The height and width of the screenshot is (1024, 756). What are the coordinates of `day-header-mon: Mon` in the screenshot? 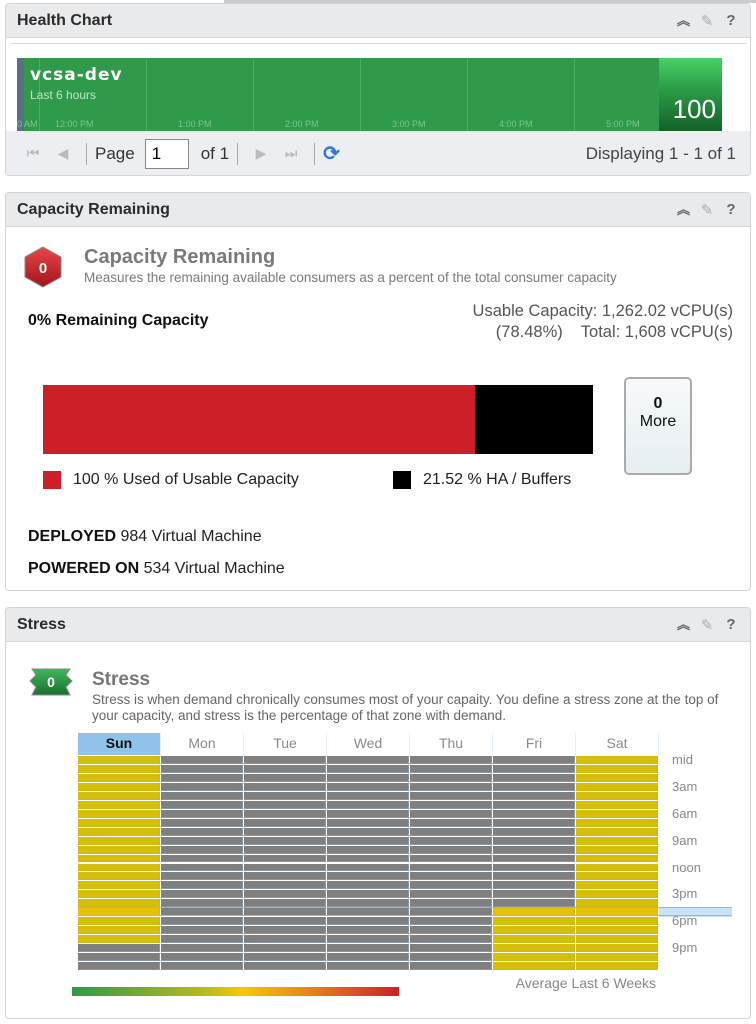 It's located at (202, 744).